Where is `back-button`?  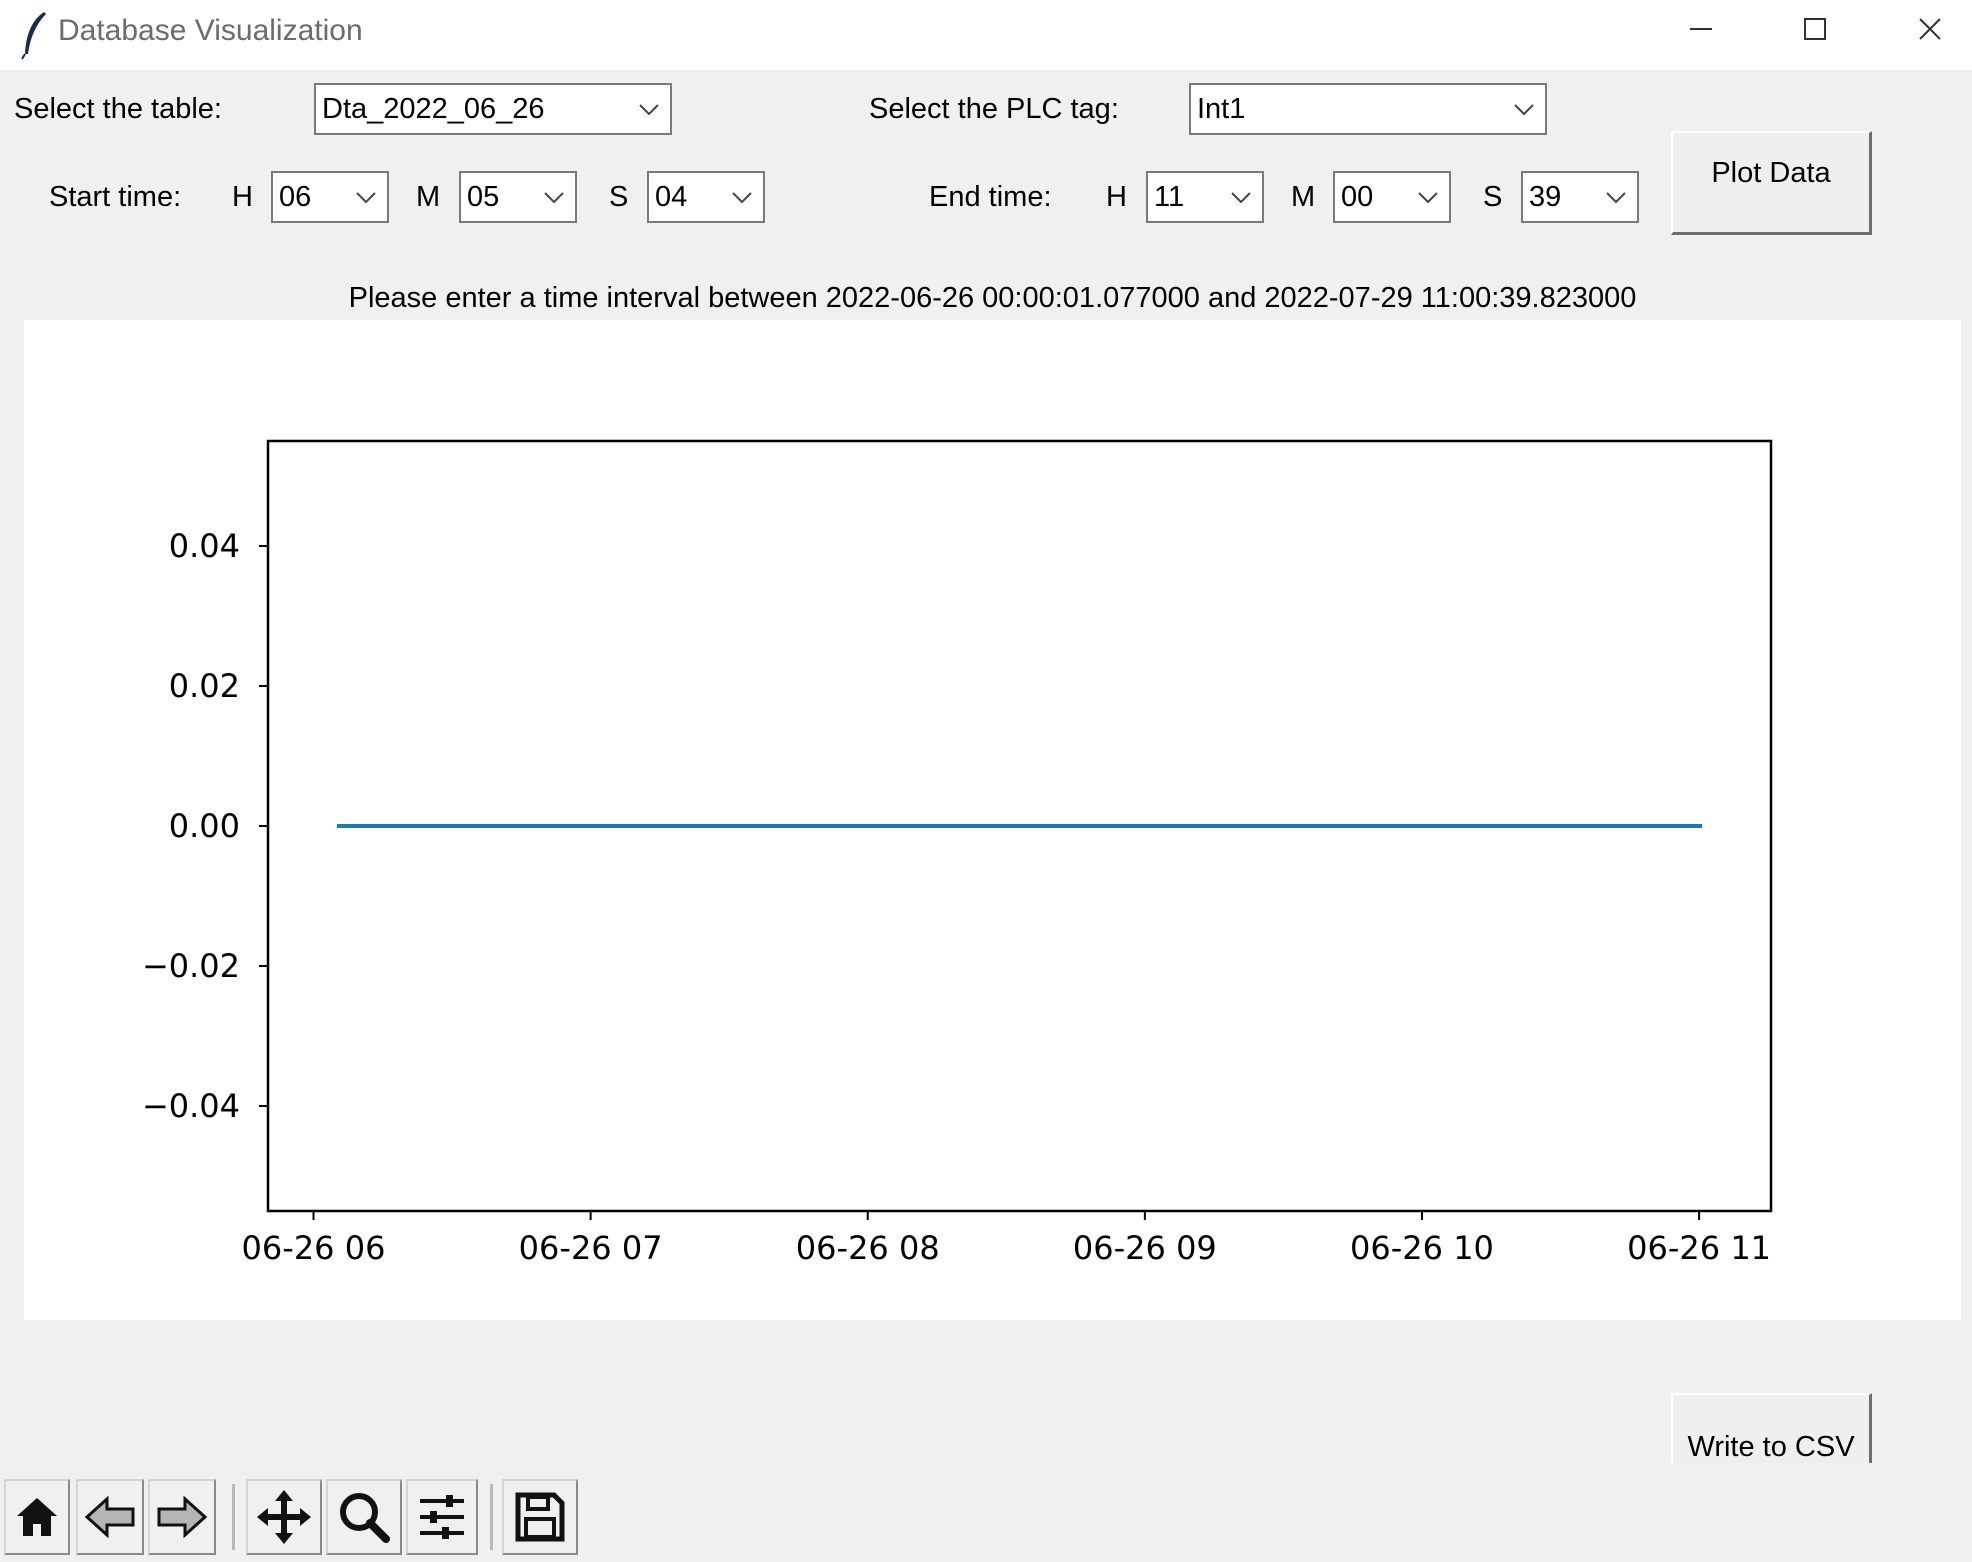 back-button is located at coordinates (110, 1517).